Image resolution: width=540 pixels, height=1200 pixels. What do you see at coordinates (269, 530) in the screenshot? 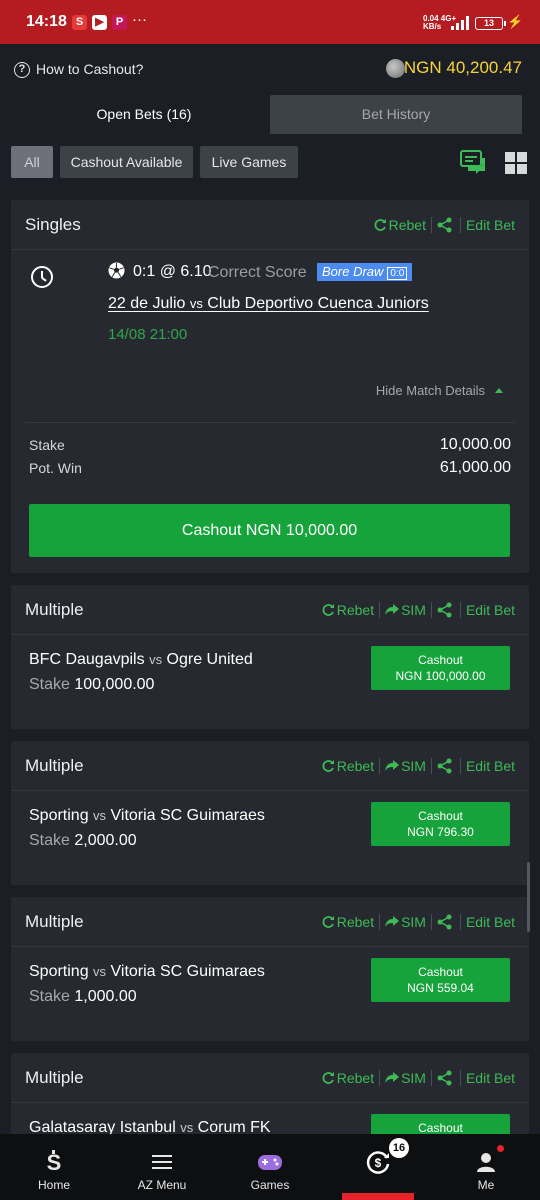
I see `cashout-button: Cashout NGN 10,000.00` at bounding box center [269, 530].